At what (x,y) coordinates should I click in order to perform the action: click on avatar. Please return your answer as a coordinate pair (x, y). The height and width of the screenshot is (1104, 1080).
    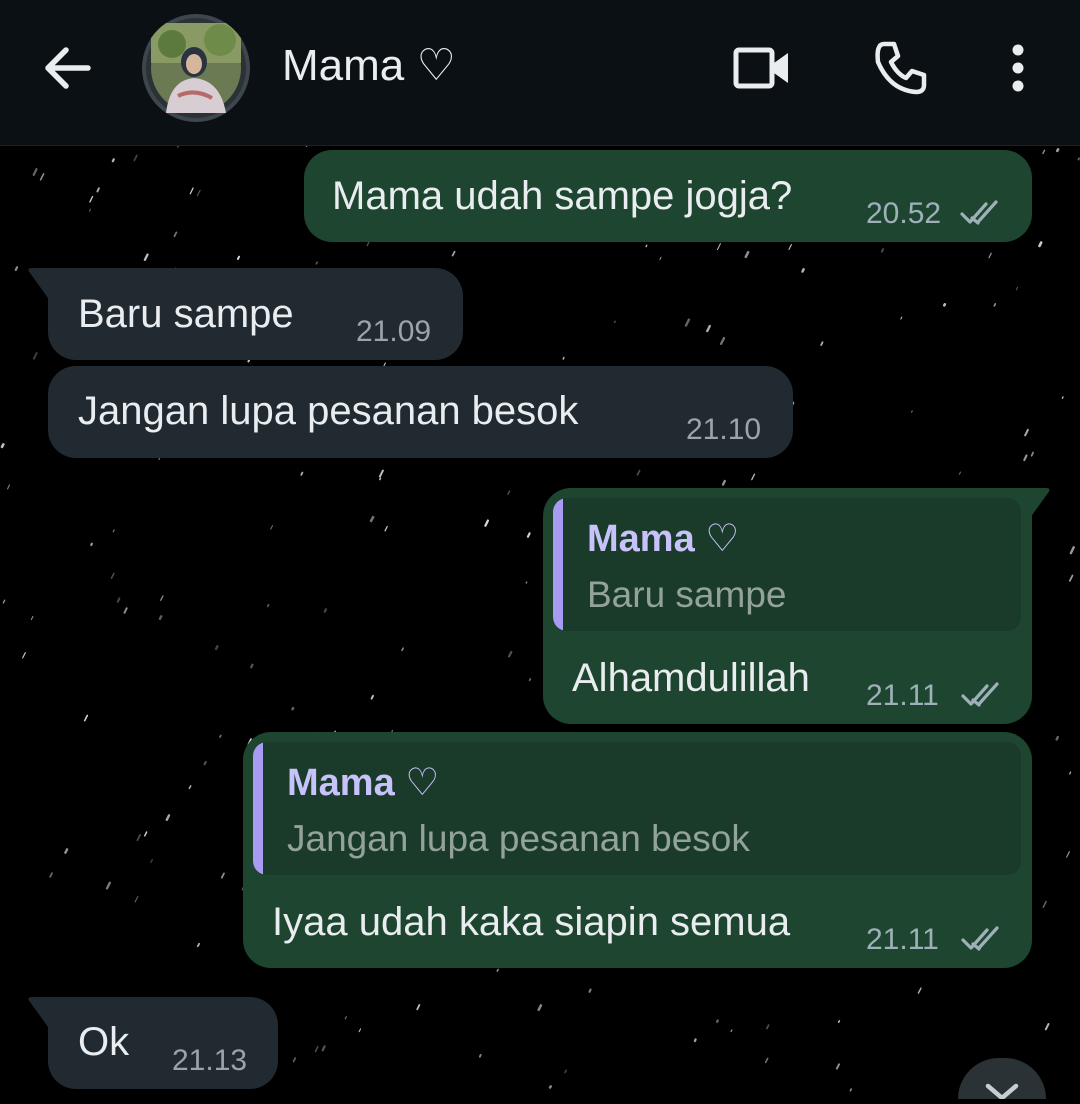
    Looking at the image, I should click on (196, 68).